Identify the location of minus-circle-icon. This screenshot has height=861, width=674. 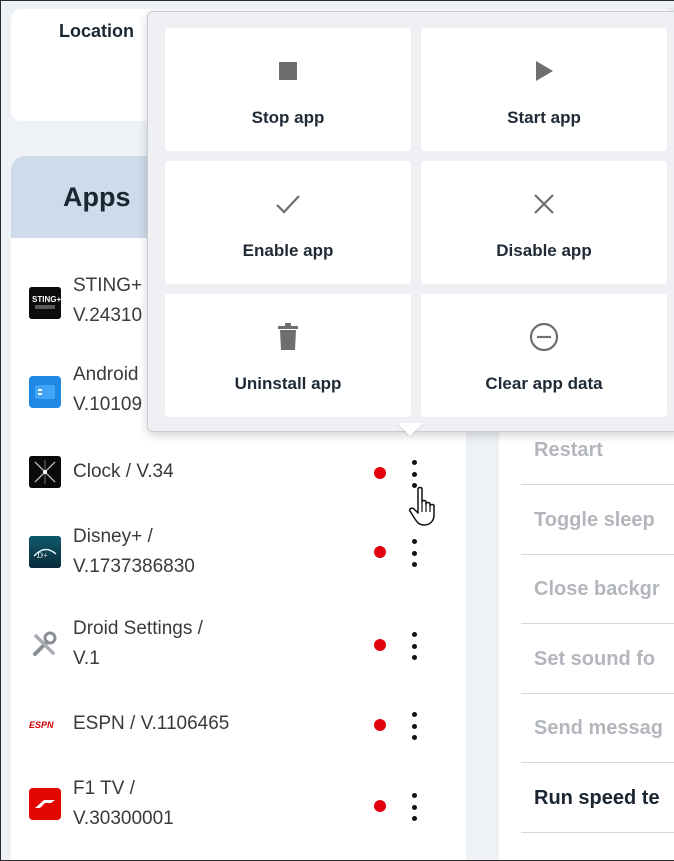
(544, 337).